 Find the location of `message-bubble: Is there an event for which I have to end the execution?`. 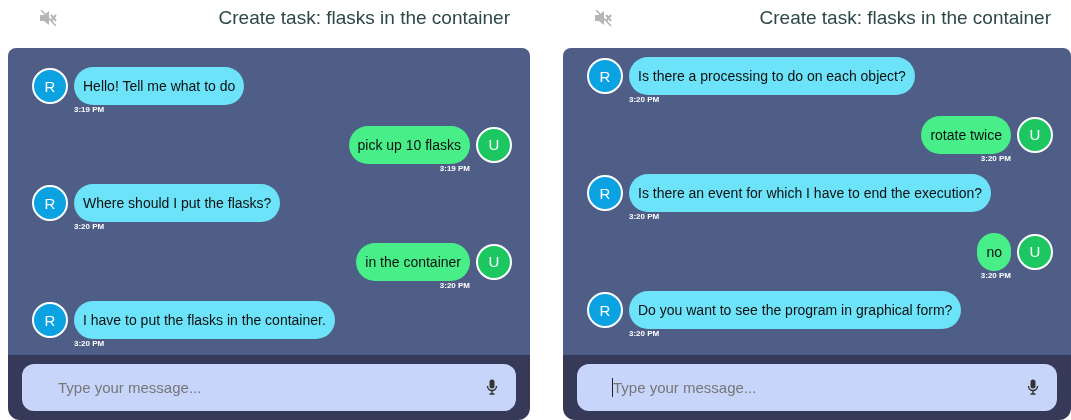

message-bubble: Is there an event for which I have to end the execution? is located at coordinates (810, 193).